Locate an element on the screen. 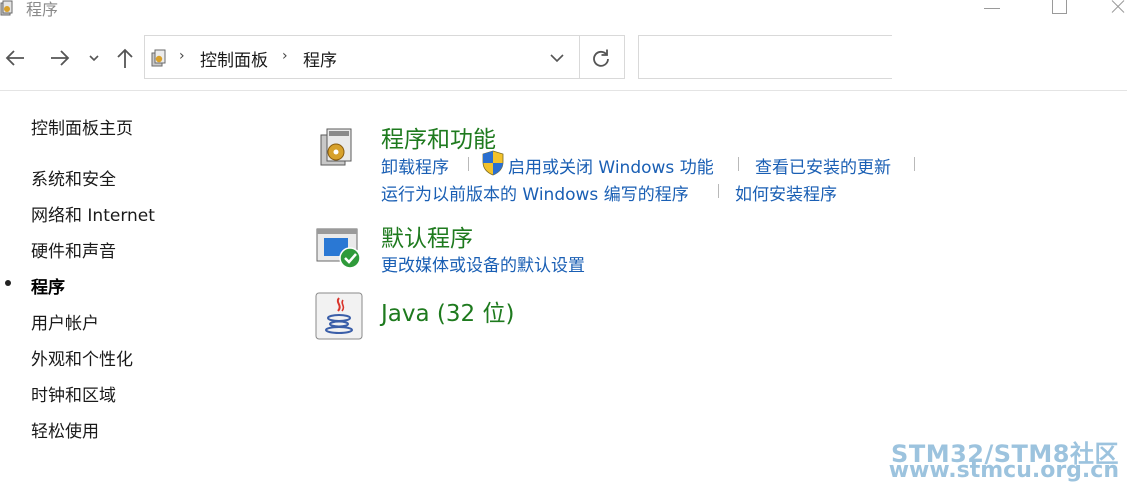 The height and width of the screenshot is (494, 1127). up-button is located at coordinates (125, 58).